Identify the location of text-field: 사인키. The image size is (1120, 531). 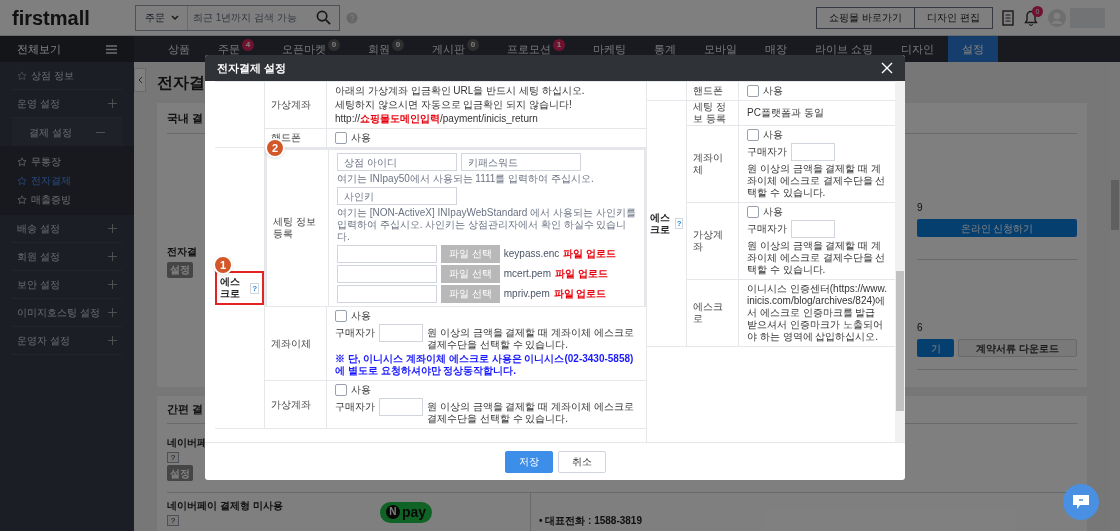
(397, 196).